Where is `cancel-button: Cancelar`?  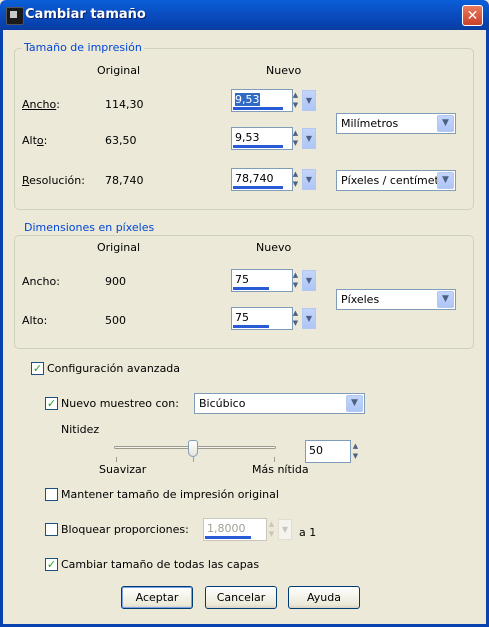
cancel-button: Cancelar is located at coordinates (241, 597).